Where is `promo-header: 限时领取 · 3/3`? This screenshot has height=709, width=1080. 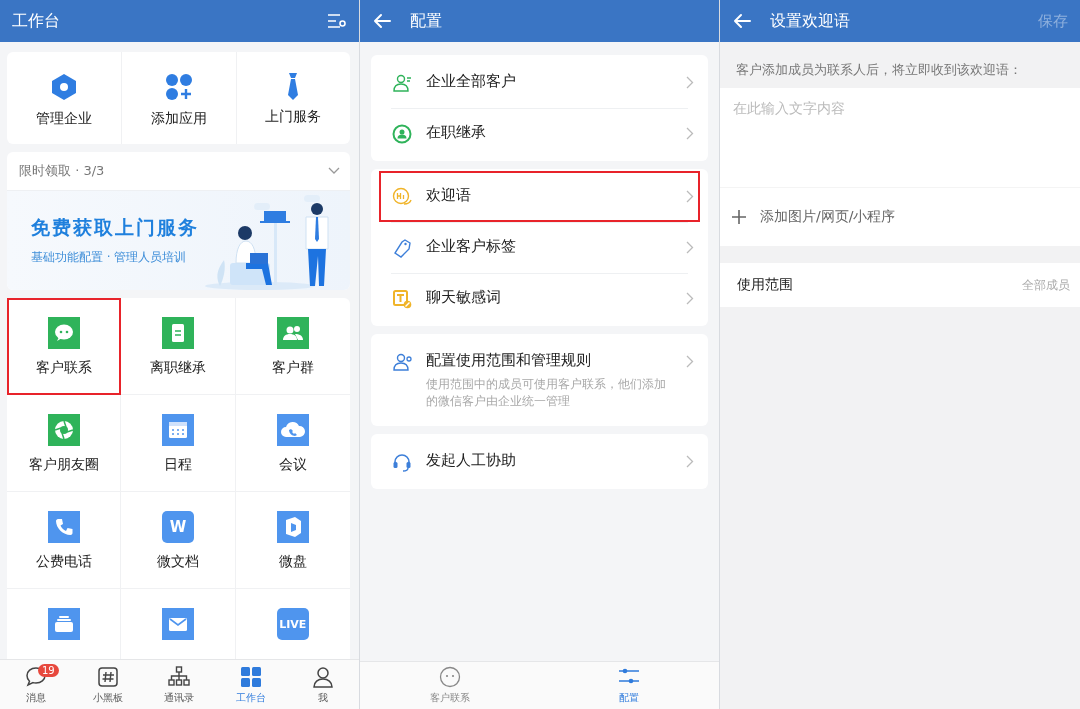
promo-header: 限时领取 · 3/3 is located at coordinates (62, 171).